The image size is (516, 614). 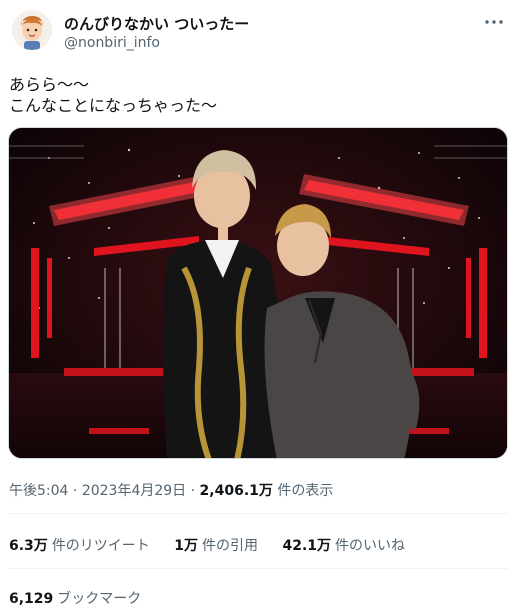 I want to click on tweet-text-line: あらら〜〜, so click(x=49, y=84).